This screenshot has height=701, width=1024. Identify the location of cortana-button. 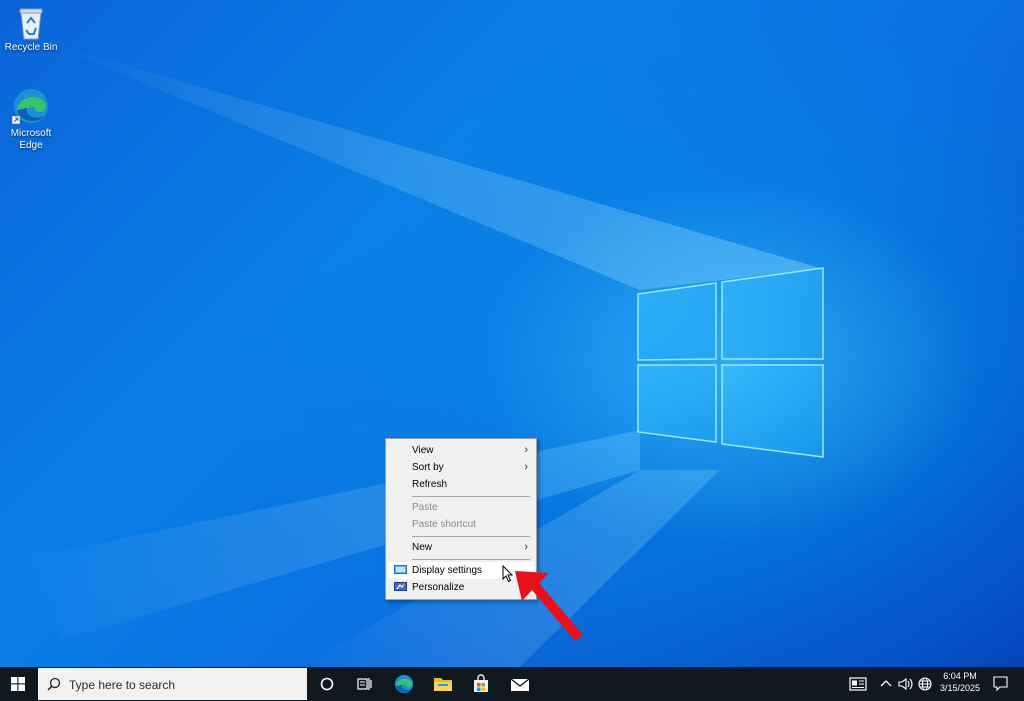
(327, 684).